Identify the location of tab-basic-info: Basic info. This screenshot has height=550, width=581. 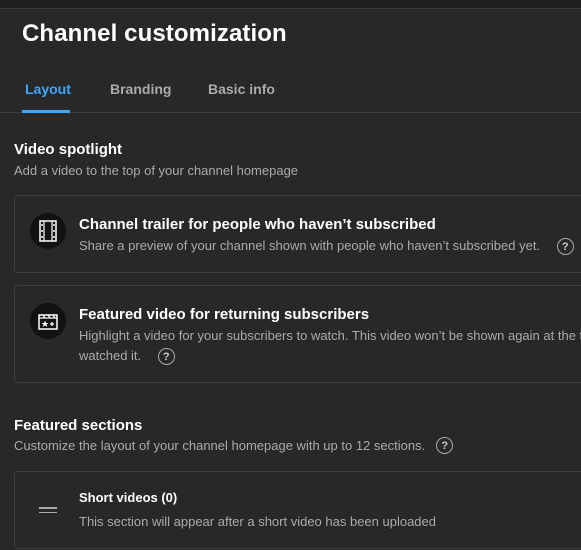
(241, 89).